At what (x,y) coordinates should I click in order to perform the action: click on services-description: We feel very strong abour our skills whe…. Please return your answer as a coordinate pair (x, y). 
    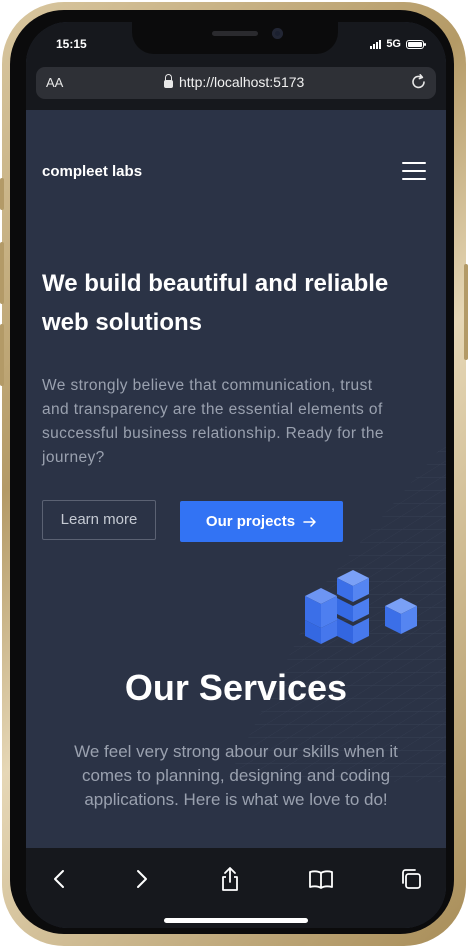
    Looking at the image, I should click on (236, 775).